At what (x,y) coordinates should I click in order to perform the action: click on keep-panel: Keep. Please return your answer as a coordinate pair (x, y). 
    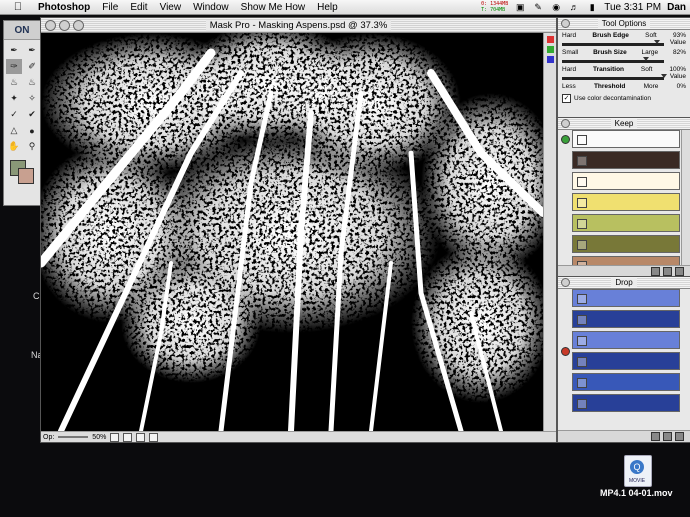
    Looking at the image, I should click on (623, 197).